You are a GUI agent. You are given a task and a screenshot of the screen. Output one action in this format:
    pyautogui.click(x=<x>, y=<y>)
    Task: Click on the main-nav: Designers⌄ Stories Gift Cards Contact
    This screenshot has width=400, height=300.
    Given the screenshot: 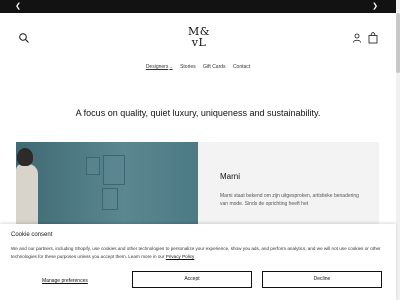 What is the action you would take?
    pyautogui.click(x=198, y=67)
    